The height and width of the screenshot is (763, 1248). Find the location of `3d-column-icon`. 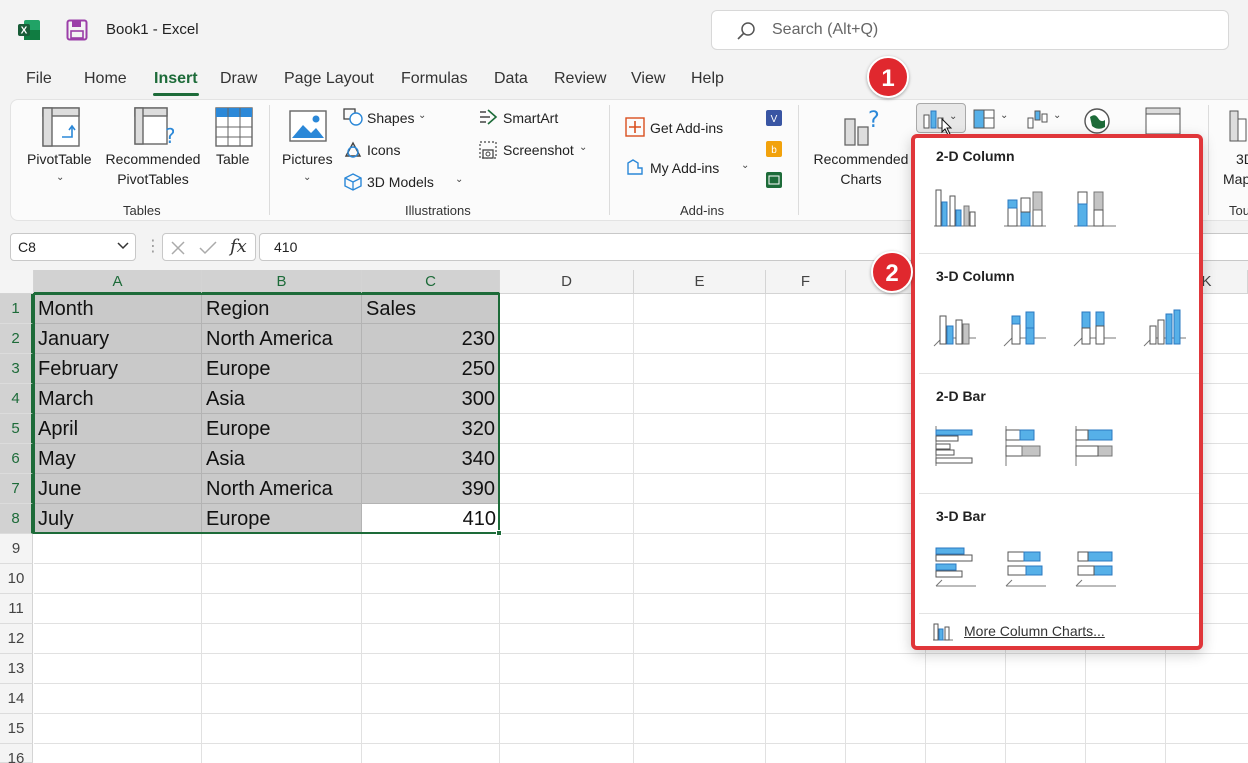

3d-column-icon is located at coordinates (1167, 327).